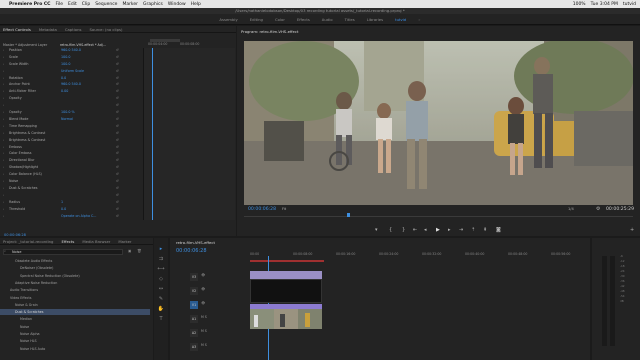 Image resolution: width=640 pixels, height=360 pixels. I want to click on tab-media-browser: Media Browser, so click(96, 241).